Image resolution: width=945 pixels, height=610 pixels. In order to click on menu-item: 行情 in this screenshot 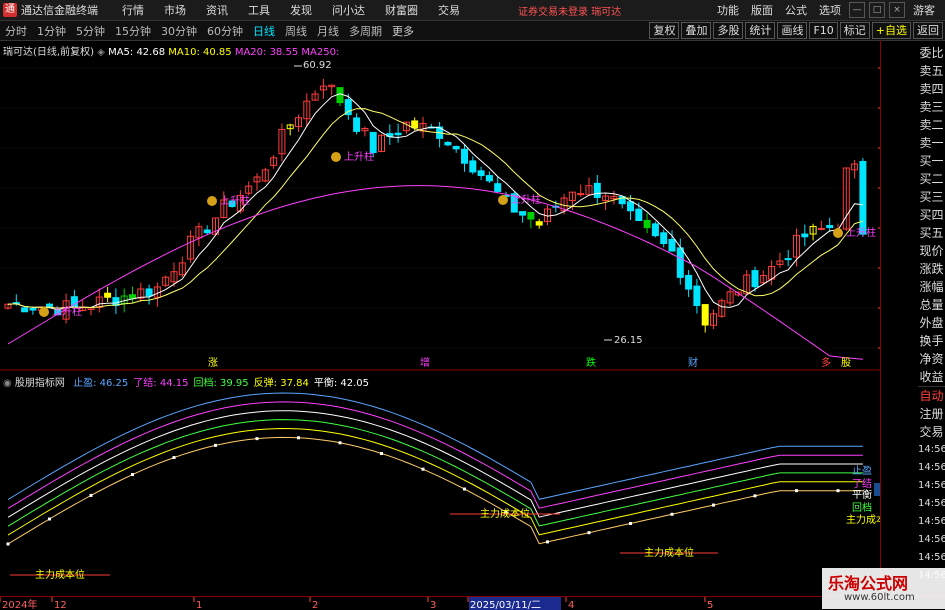, I will do `click(133, 10)`.